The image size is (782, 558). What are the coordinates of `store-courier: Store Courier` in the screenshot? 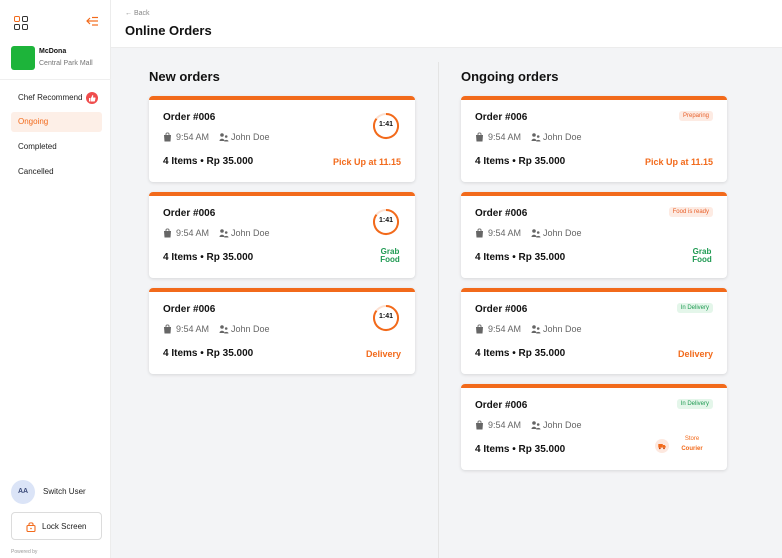 It's located at (684, 446).